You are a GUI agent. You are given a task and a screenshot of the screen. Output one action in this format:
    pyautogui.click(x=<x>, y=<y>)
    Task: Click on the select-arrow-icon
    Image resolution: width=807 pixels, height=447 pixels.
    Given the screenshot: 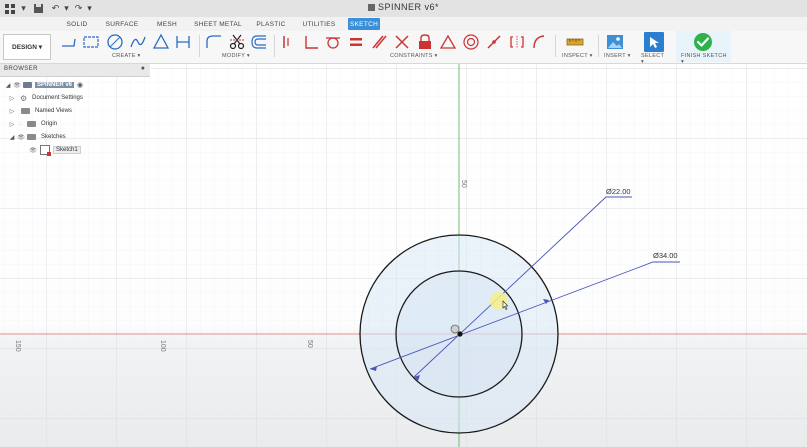 What is the action you would take?
    pyautogui.click(x=654, y=42)
    